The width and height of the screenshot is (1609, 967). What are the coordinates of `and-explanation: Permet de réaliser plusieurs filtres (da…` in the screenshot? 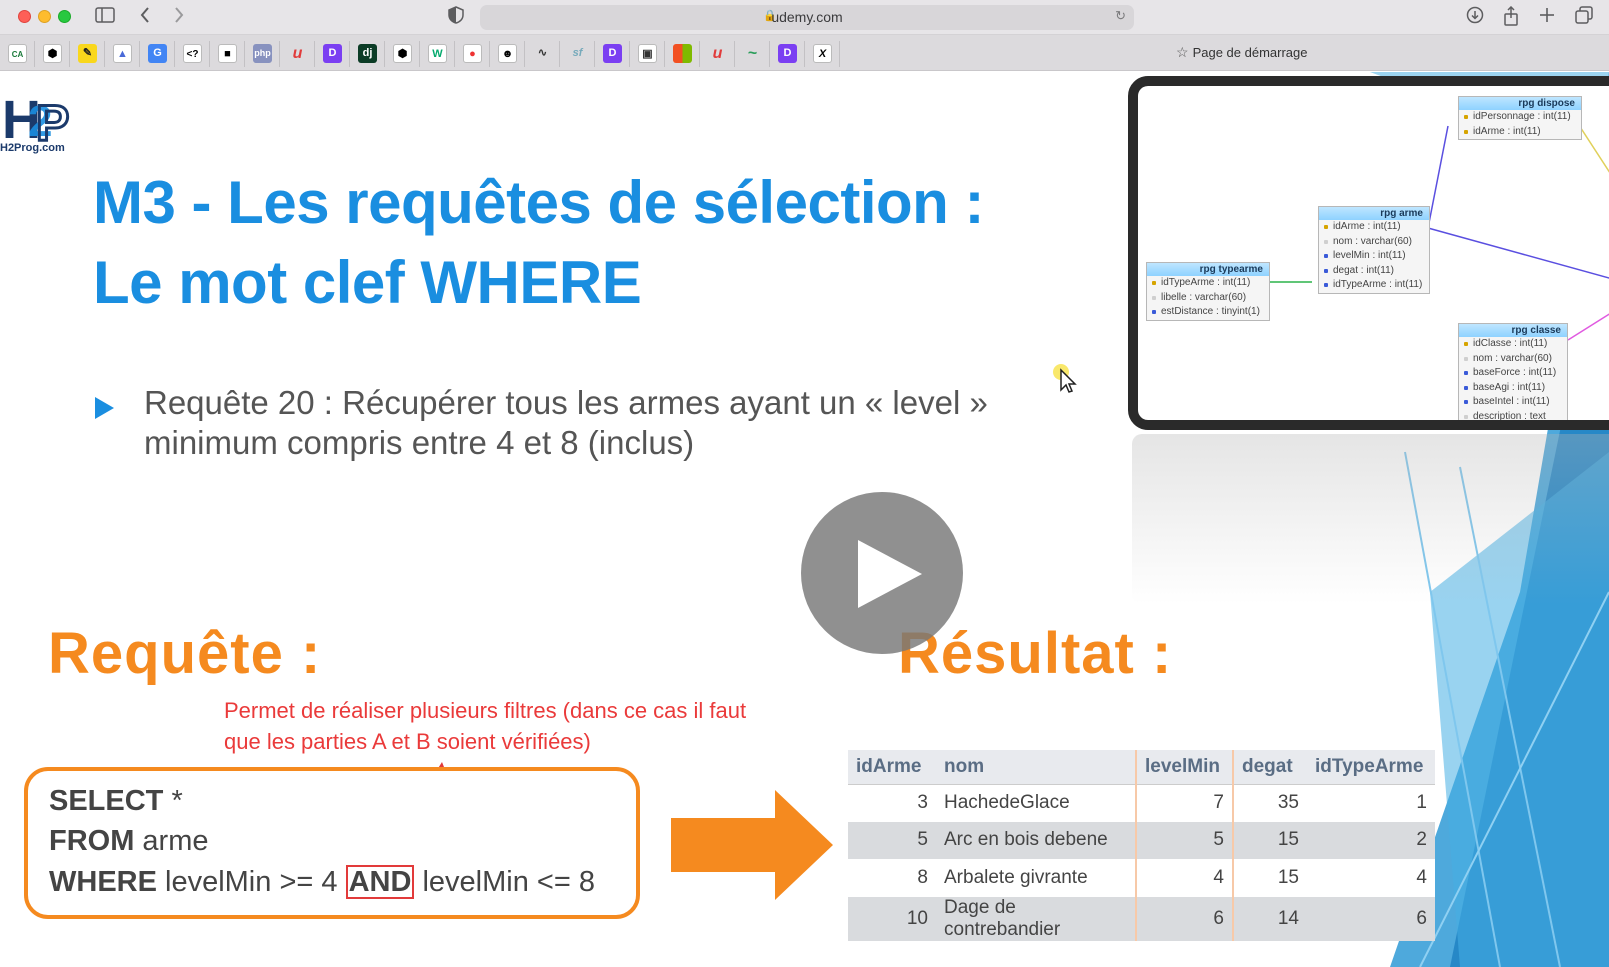 It's located at (485, 710).